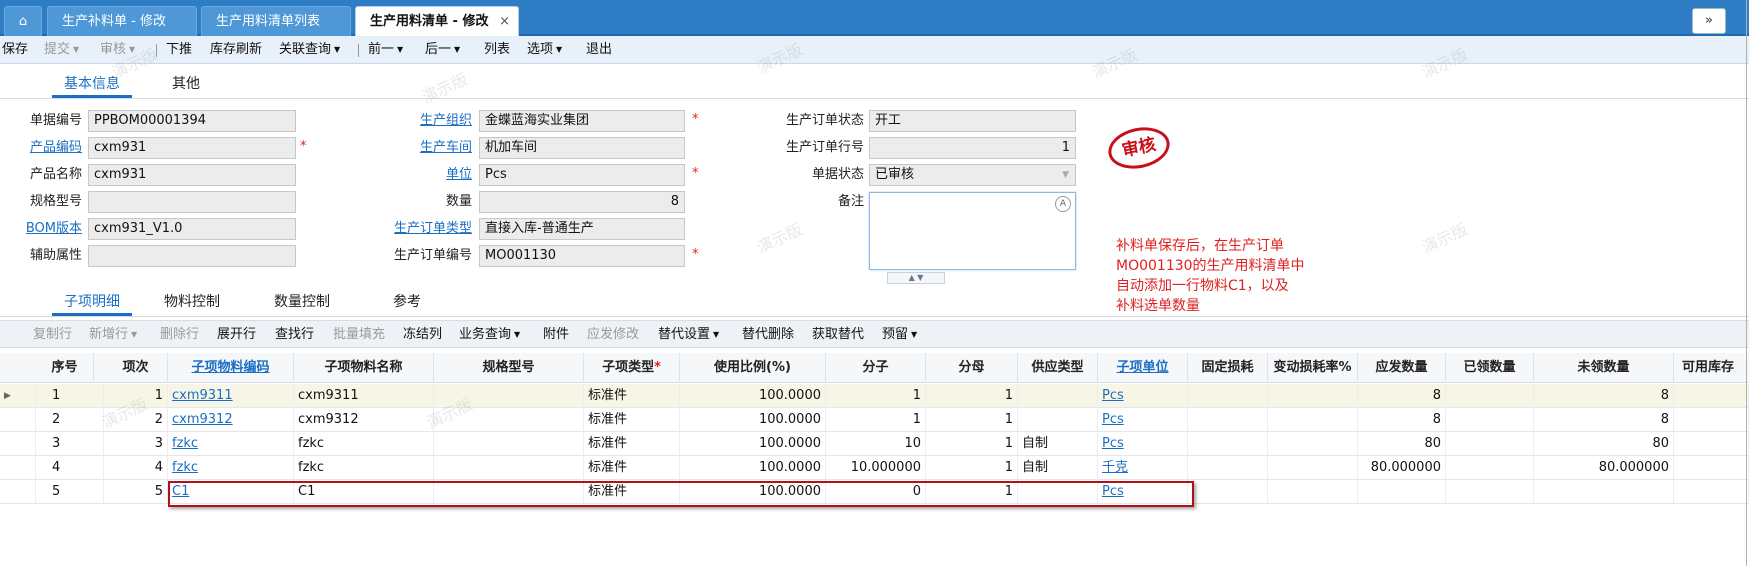 The height and width of the screenshot is (566, 1749). I want to click on tab-reference: 参考, so click(407, 303).